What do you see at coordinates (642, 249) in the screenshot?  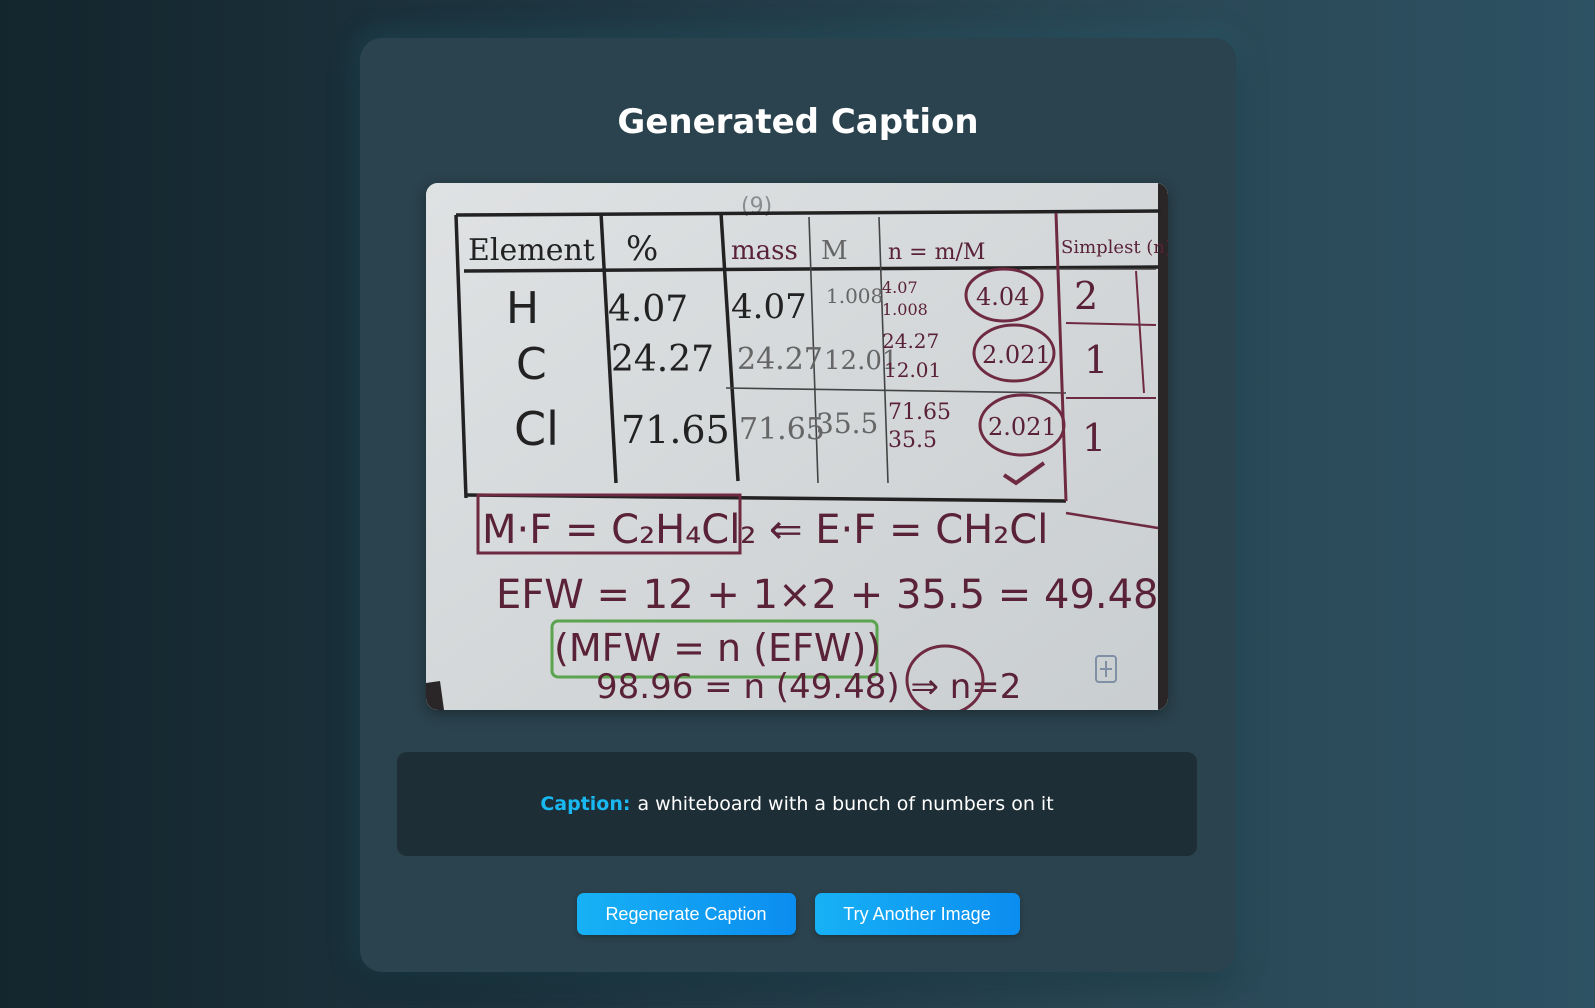 I see `image-header-percent: %` at bounding box center [642, 249].